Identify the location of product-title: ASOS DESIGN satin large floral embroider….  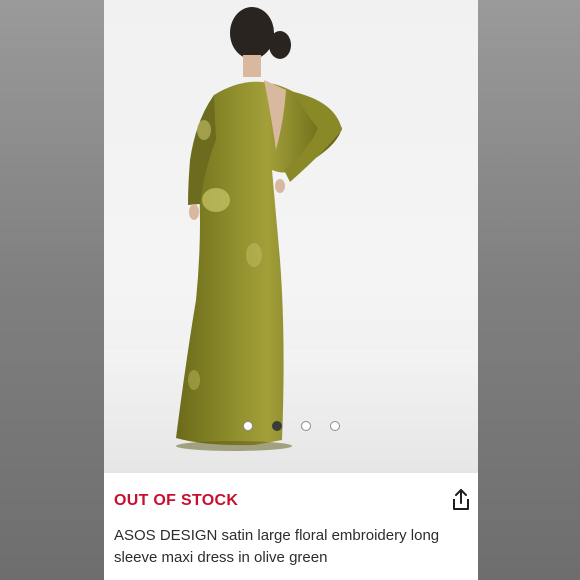
(289, 547).